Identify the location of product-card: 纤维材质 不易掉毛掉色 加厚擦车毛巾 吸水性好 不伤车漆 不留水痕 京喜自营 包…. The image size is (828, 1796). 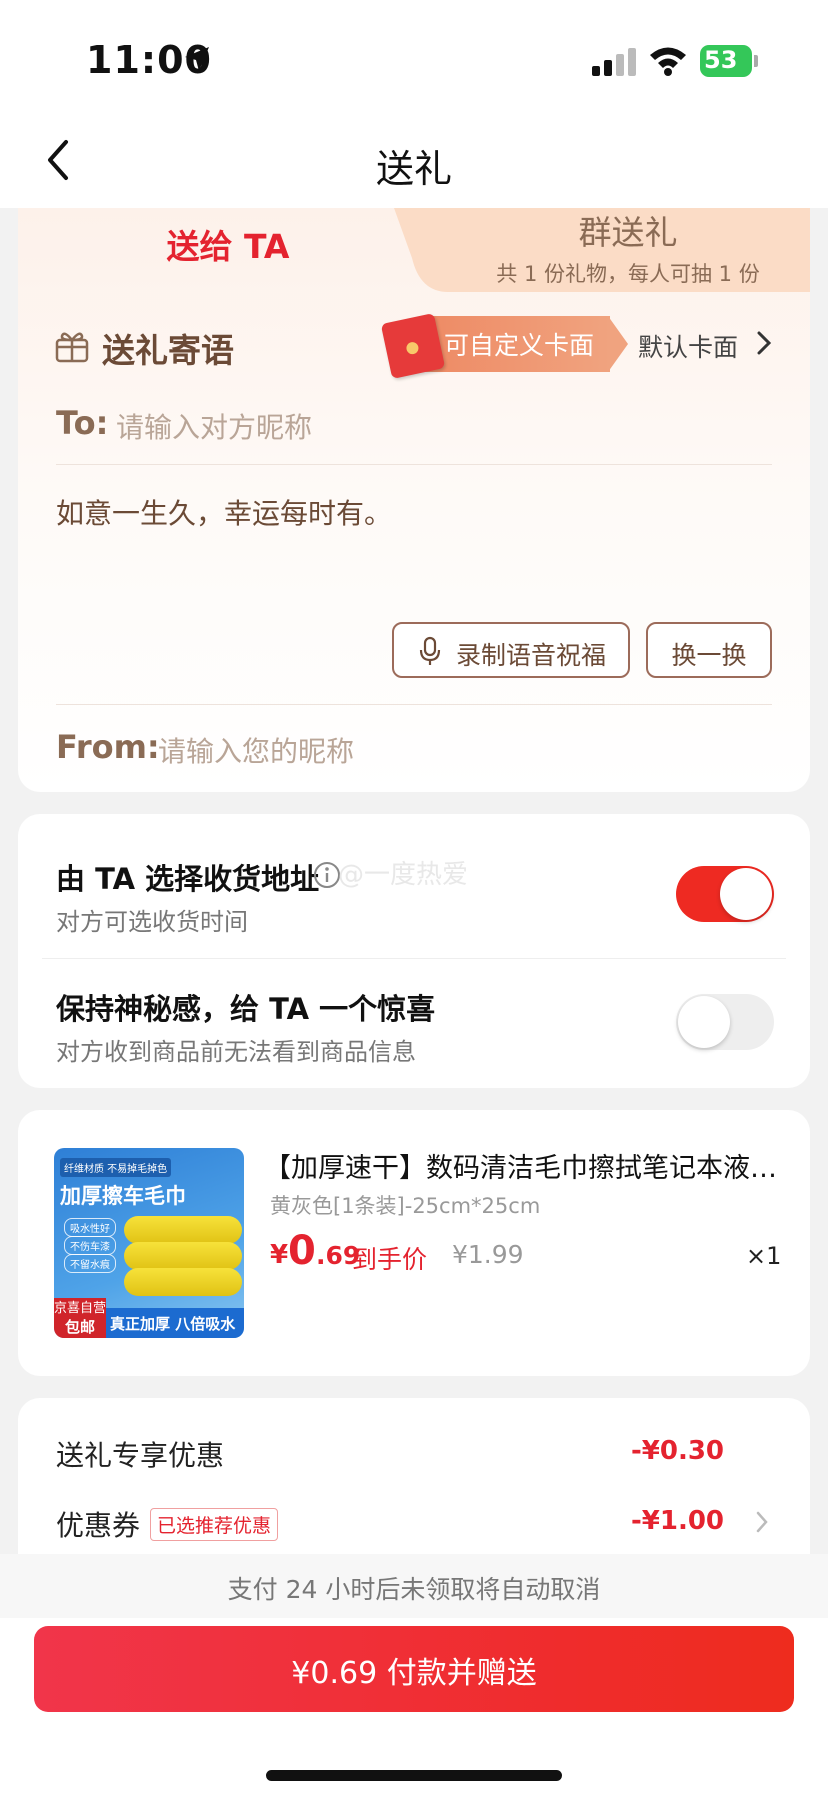
(414, 1243).